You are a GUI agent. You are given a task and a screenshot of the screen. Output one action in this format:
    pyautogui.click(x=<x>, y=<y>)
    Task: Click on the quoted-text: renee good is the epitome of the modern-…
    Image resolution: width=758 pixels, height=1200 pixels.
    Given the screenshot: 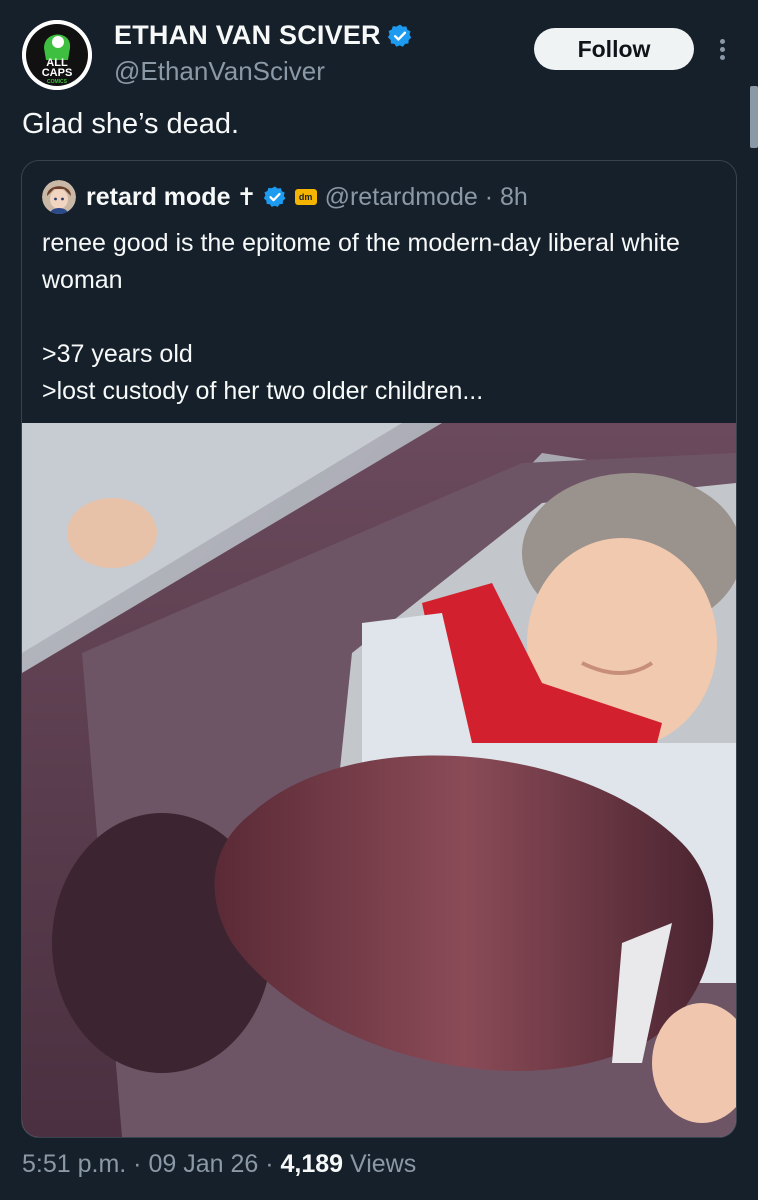 What is the action you would take?
    pyautogui.click(x=382, y=317)
    